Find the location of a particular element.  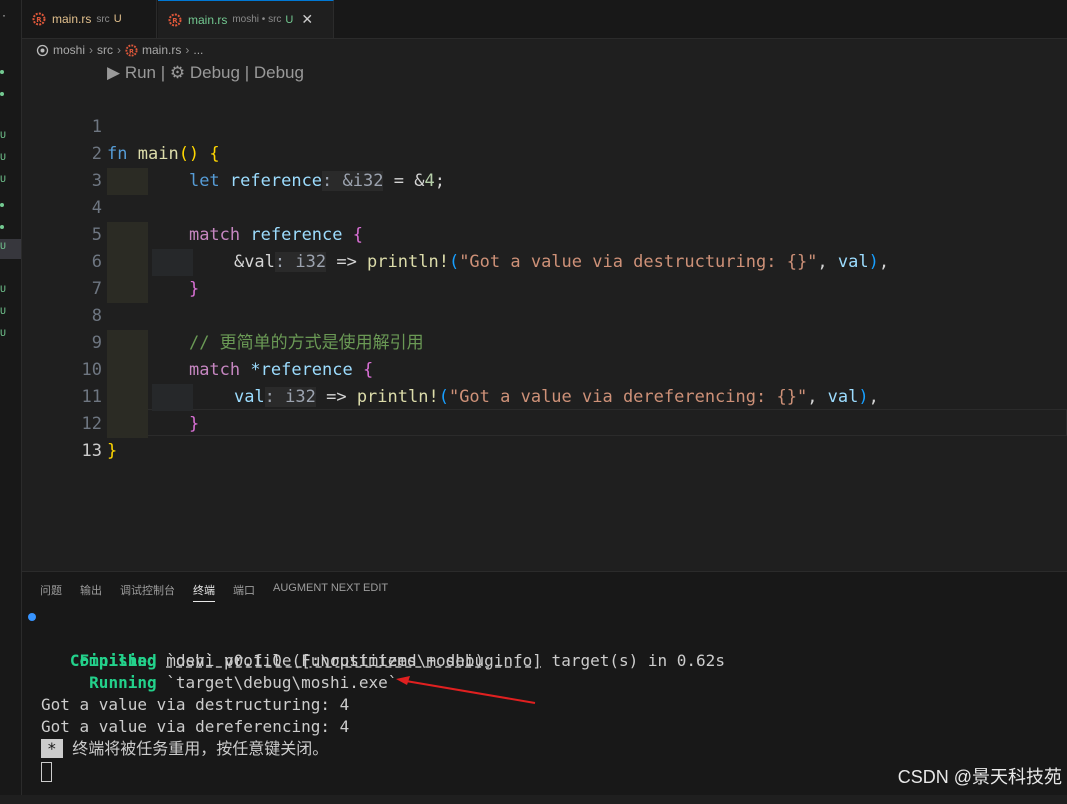

tab-output: 输出 is located at coordinates (91, 592).